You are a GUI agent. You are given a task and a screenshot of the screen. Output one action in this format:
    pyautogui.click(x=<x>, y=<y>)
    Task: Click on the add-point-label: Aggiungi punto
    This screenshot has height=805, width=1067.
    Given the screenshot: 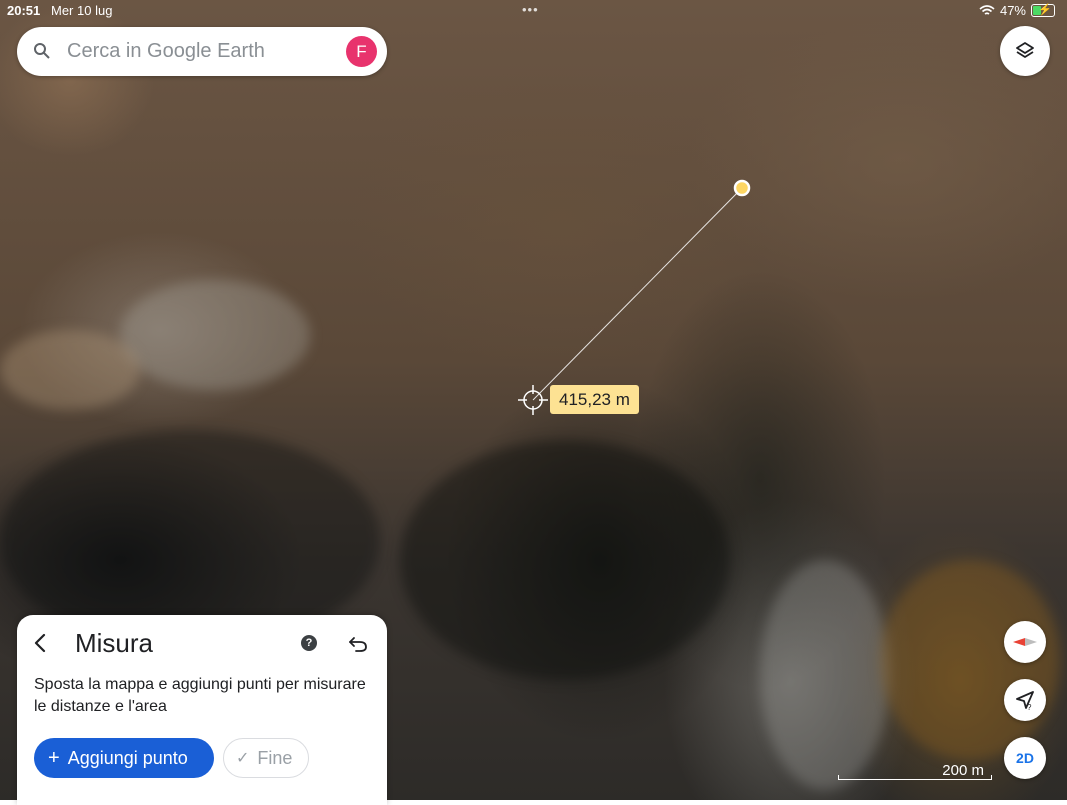 What is the action you would take?
    pyautogui.click(x=127, y=757)
    